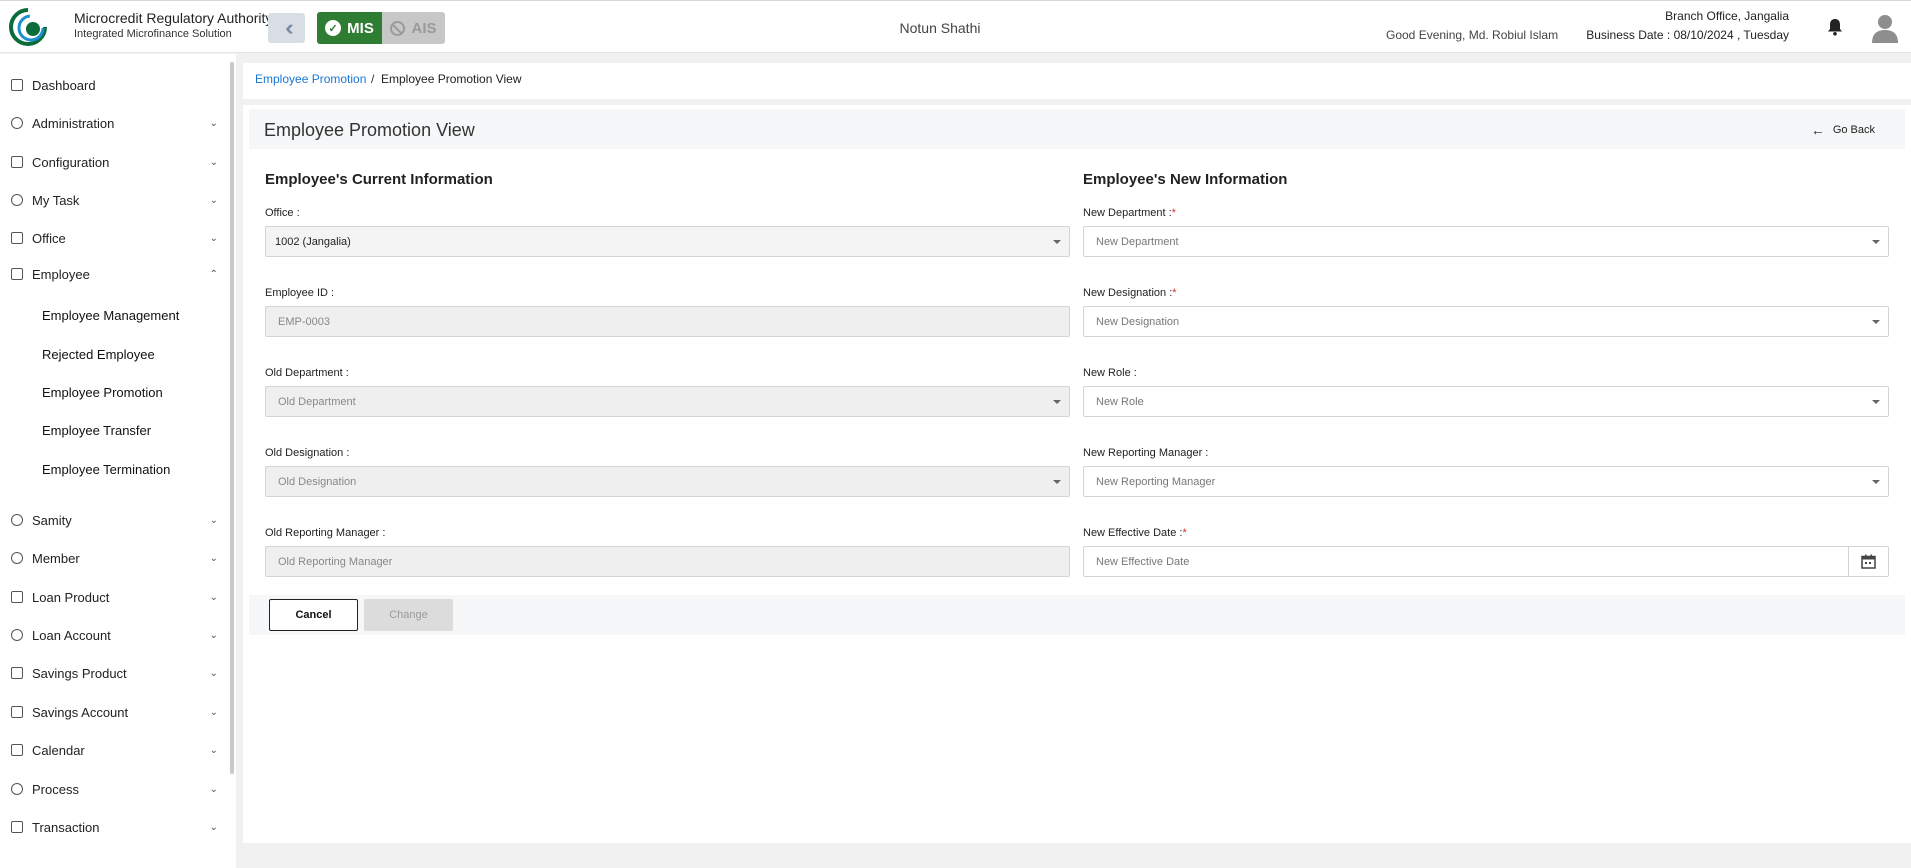 The image size is (1911, 868). I want to click on branch-name: Branch Office, Jangalia, so click(1727, 16).